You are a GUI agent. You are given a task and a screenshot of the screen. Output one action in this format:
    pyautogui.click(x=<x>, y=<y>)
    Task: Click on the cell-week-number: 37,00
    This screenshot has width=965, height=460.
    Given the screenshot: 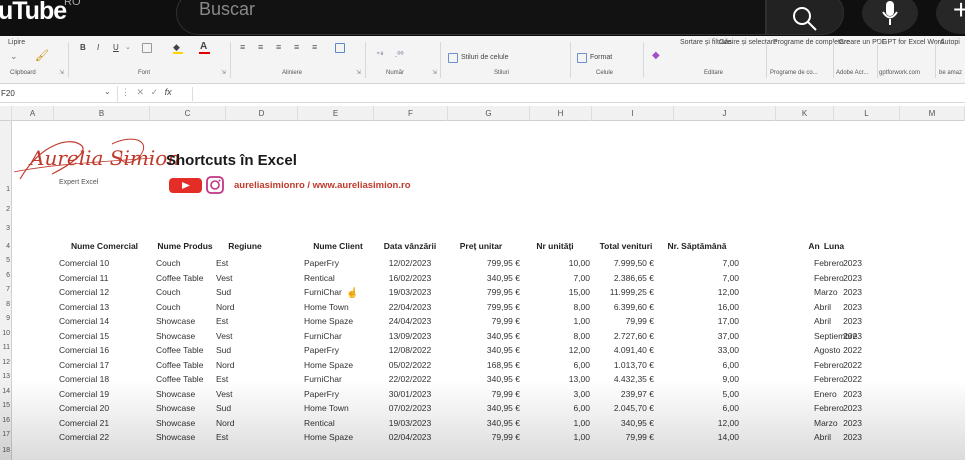 What is the action you would take?
    pyautogui.click(x=697, y=336)
    